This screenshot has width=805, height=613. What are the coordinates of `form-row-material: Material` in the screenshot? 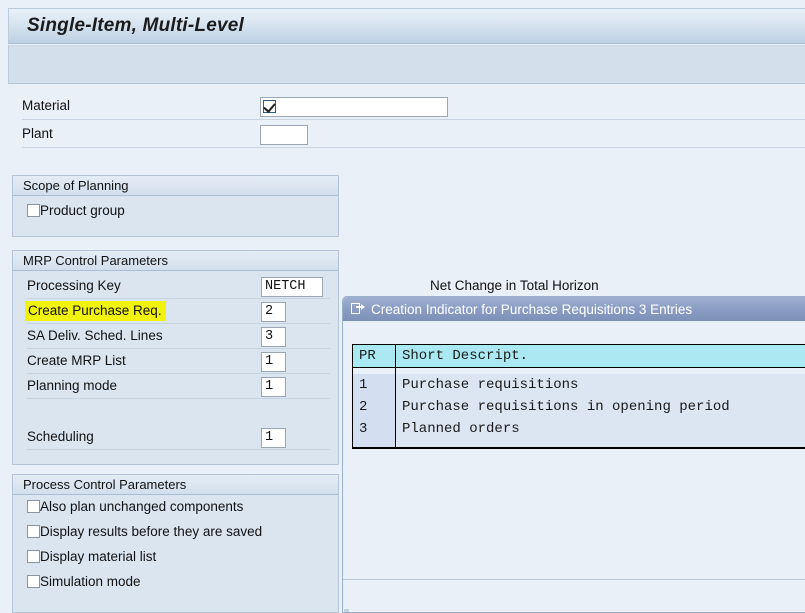 It's located at (402, 108).